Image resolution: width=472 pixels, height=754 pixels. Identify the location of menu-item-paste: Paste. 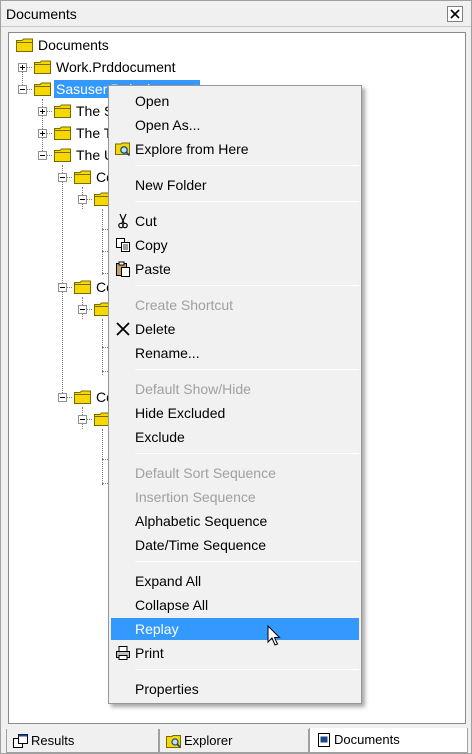
(235, 269).